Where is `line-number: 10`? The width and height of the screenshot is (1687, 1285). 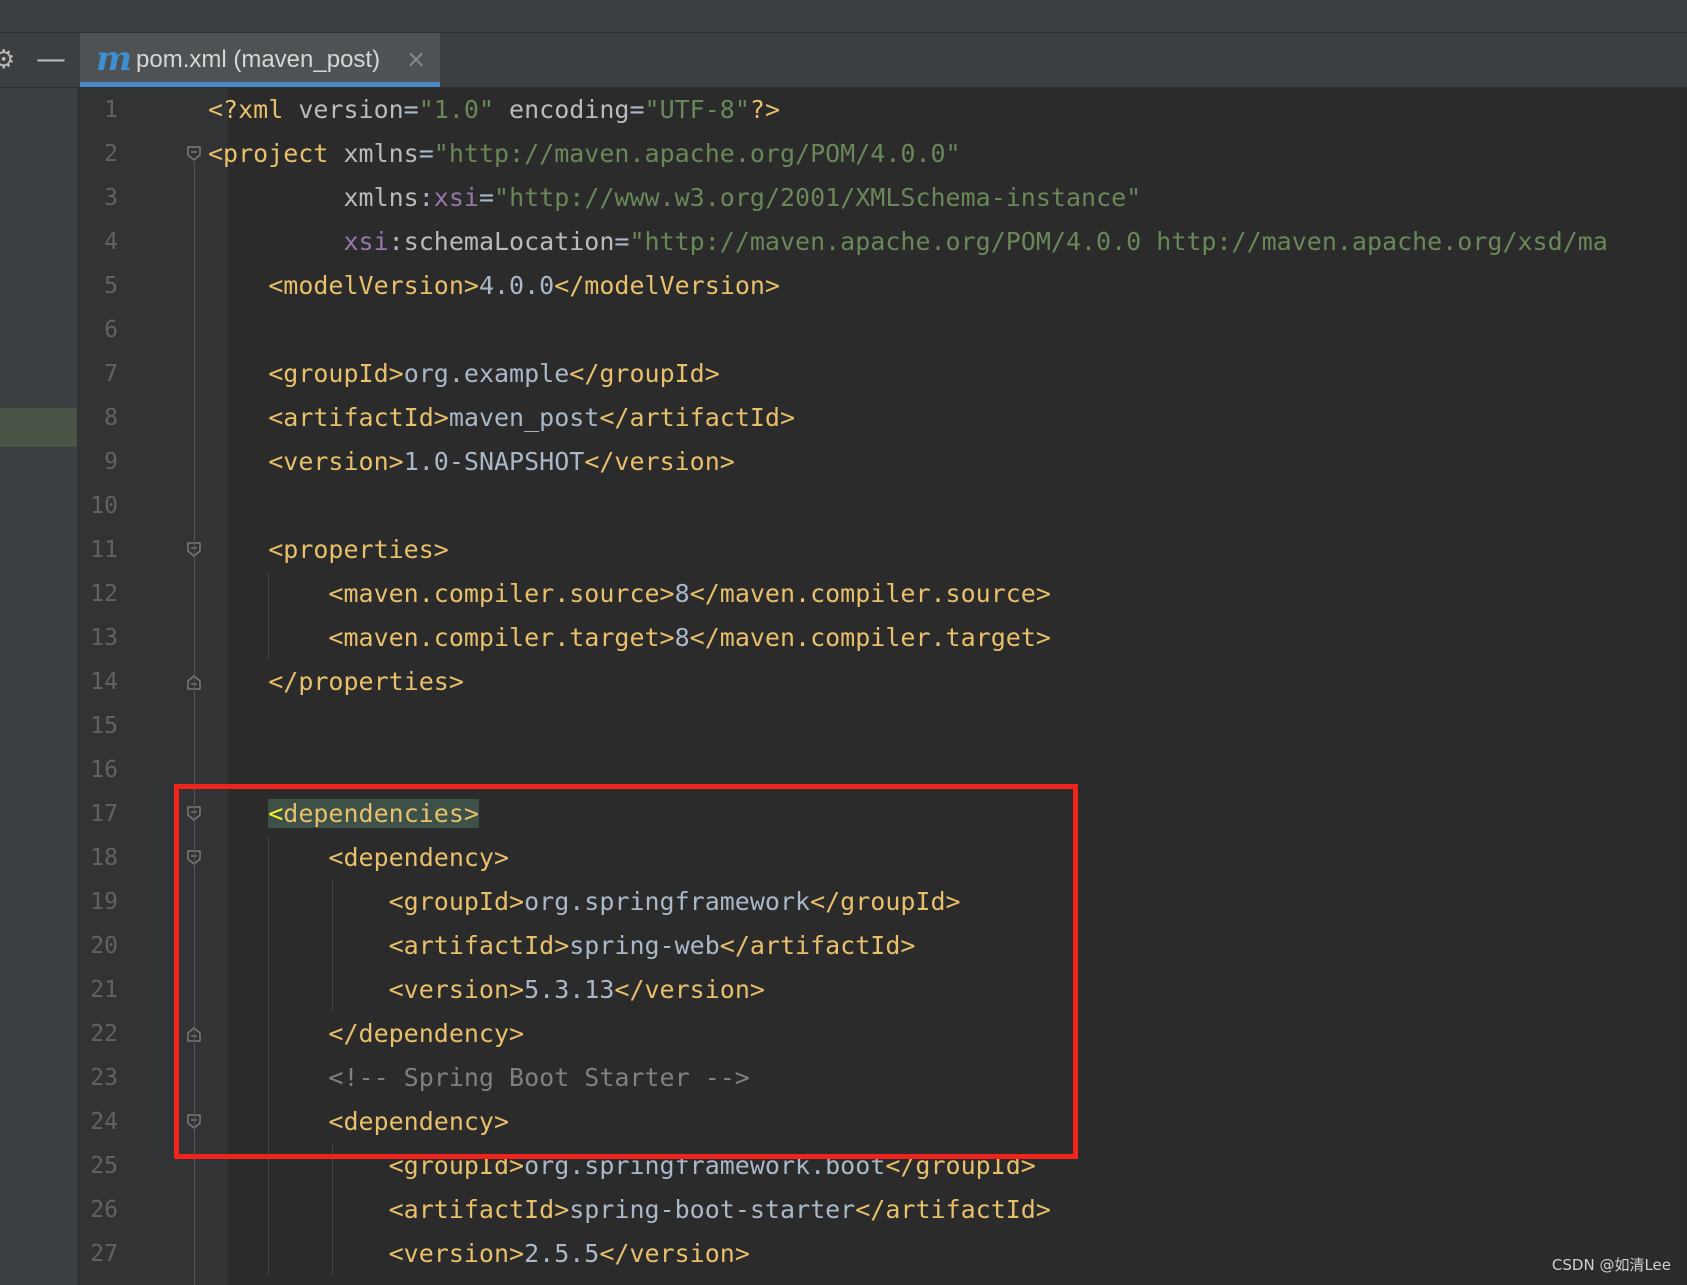
line-number: 10 is located at coordinates (104, 506).